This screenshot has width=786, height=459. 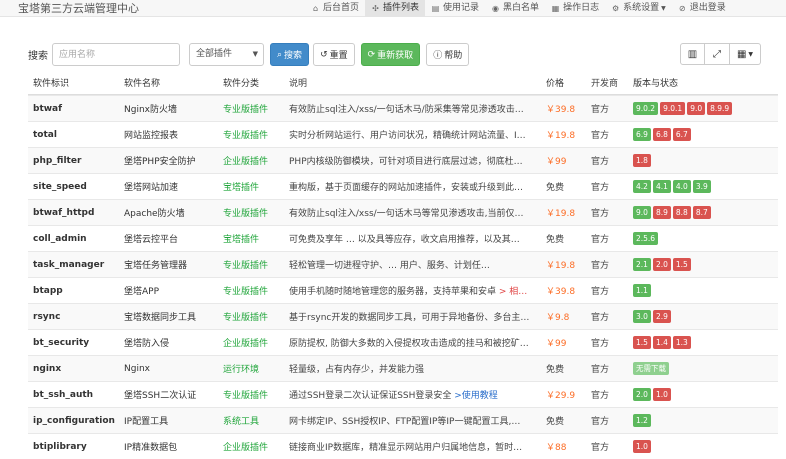 What do you see at coordinates (453, 56) in the screenshot?
I see `help-button-label: 帮助` at bounding box center [453, 56].